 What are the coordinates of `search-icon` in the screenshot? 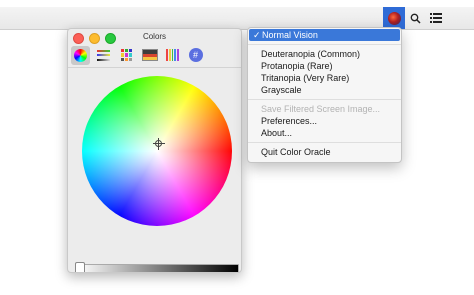 It's located at (415, 18).